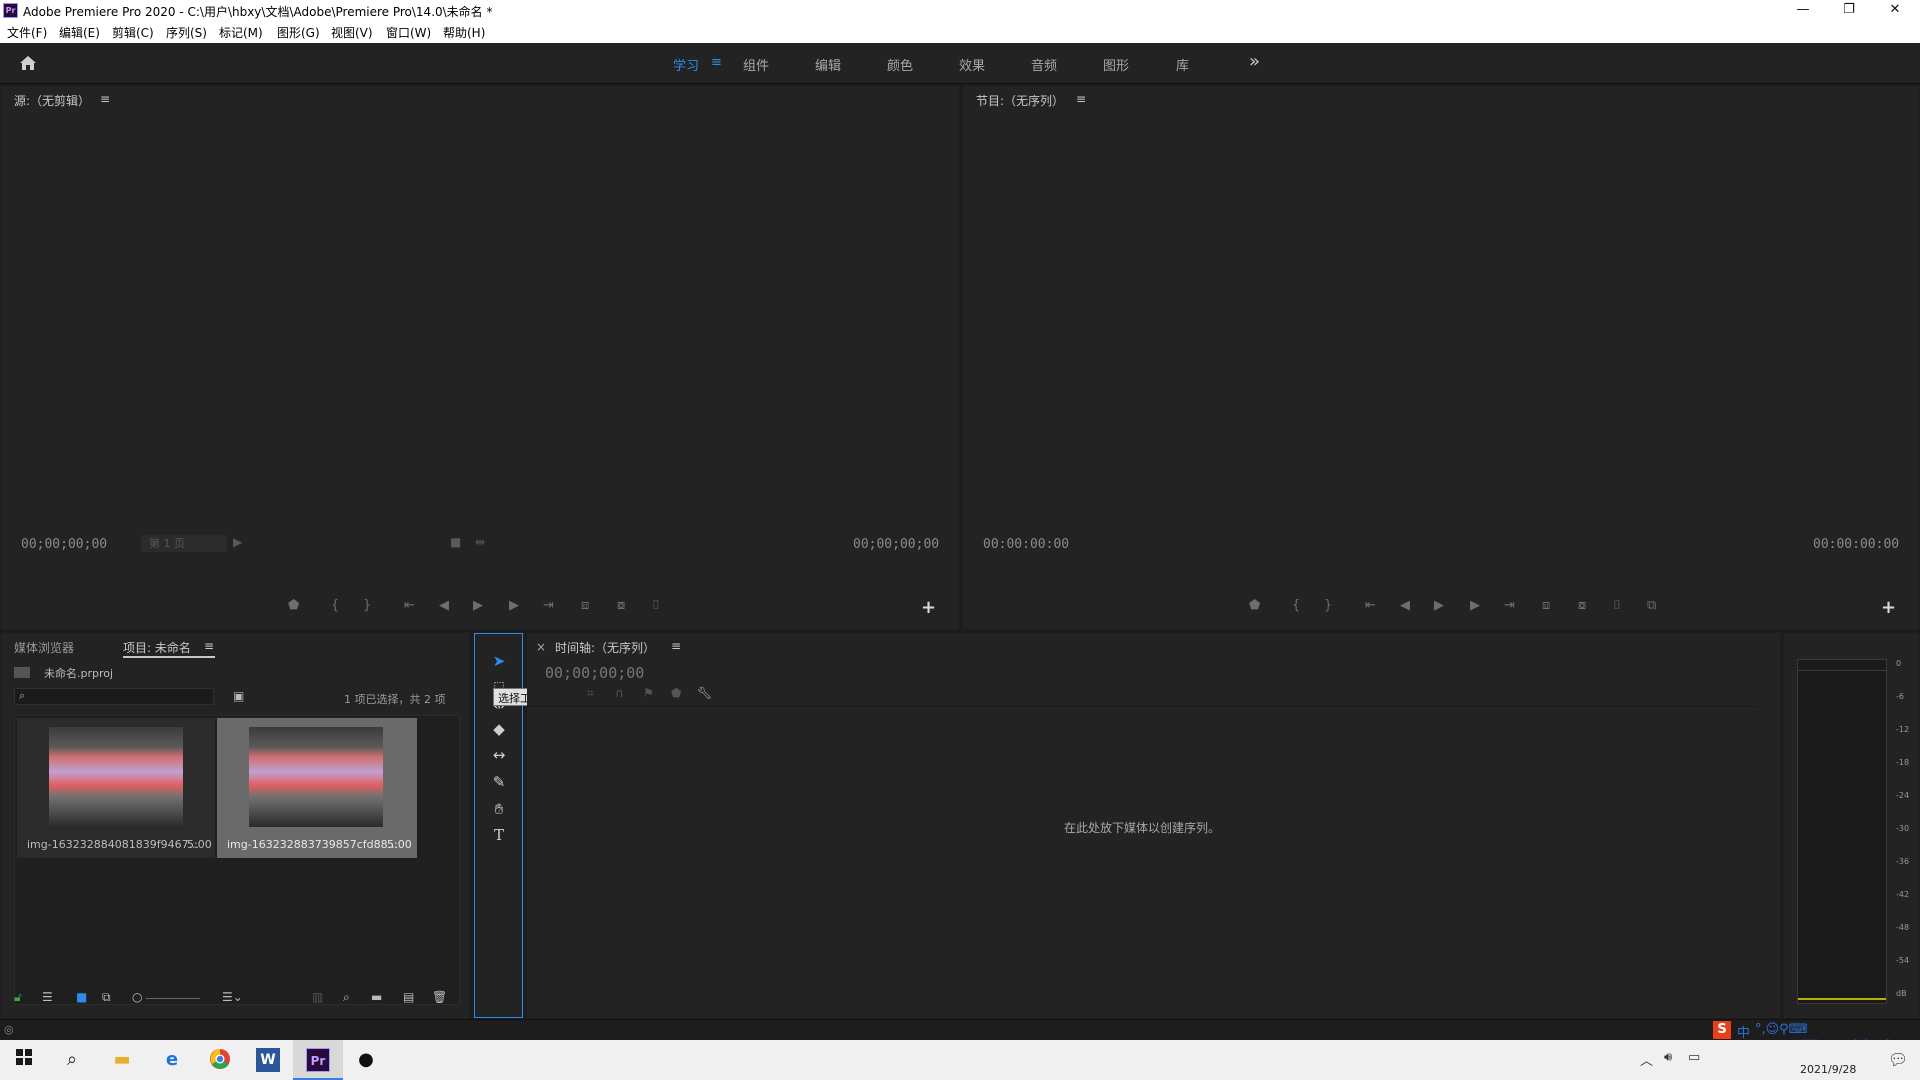  I want to click on menu-sequence: 序列(S), so click(186, 32).